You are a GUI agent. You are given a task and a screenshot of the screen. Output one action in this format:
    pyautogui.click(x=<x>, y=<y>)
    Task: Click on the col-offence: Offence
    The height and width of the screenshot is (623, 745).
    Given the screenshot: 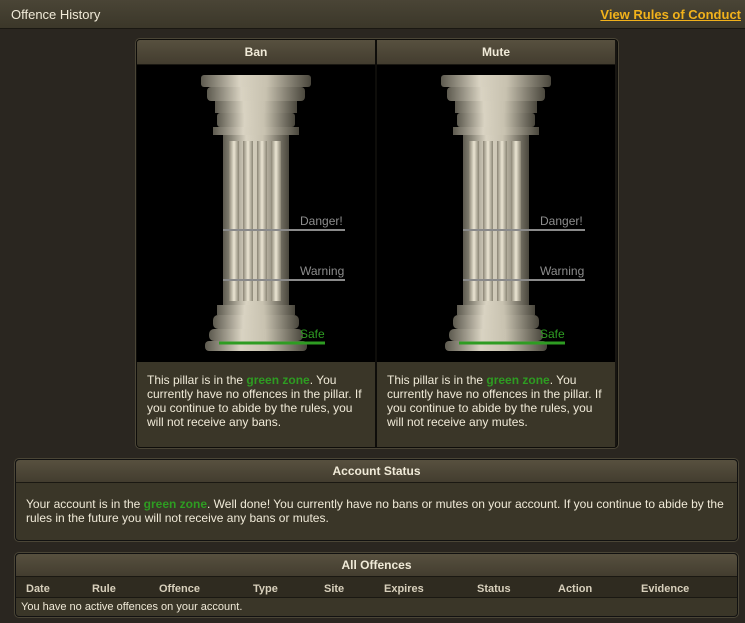 What is the action you would take?
    pyautogui.click(x=179, y=589)
    